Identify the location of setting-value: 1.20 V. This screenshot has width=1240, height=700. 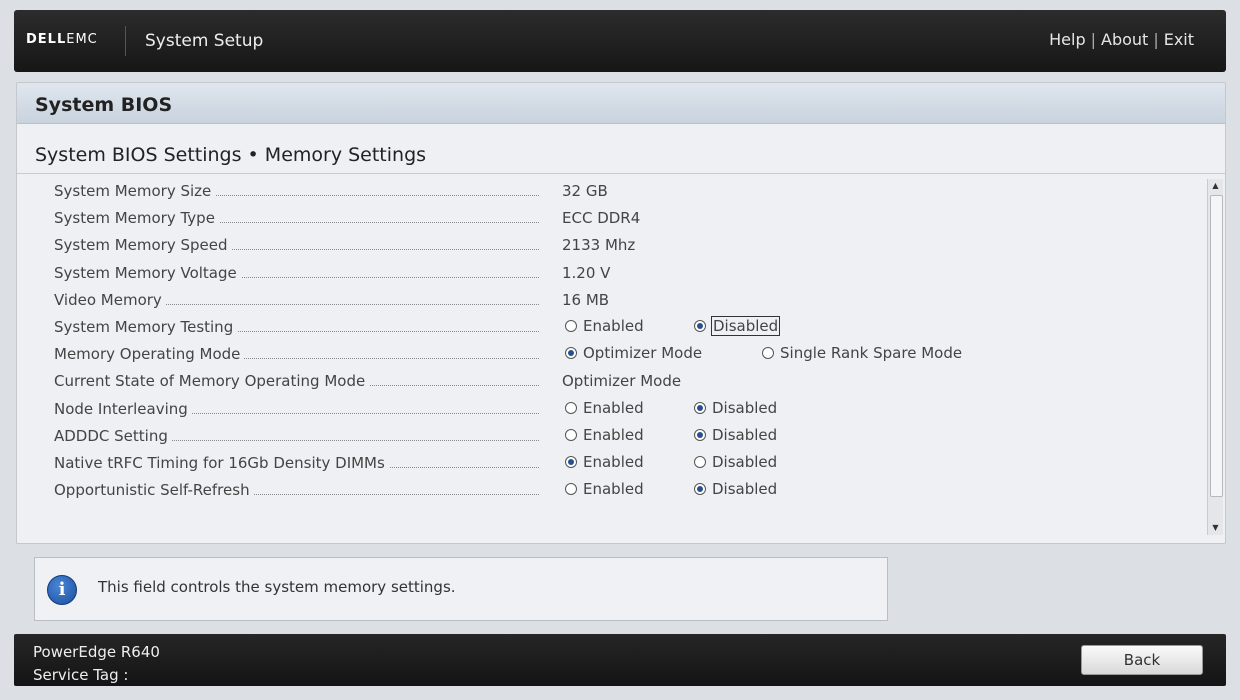
(586, 272).